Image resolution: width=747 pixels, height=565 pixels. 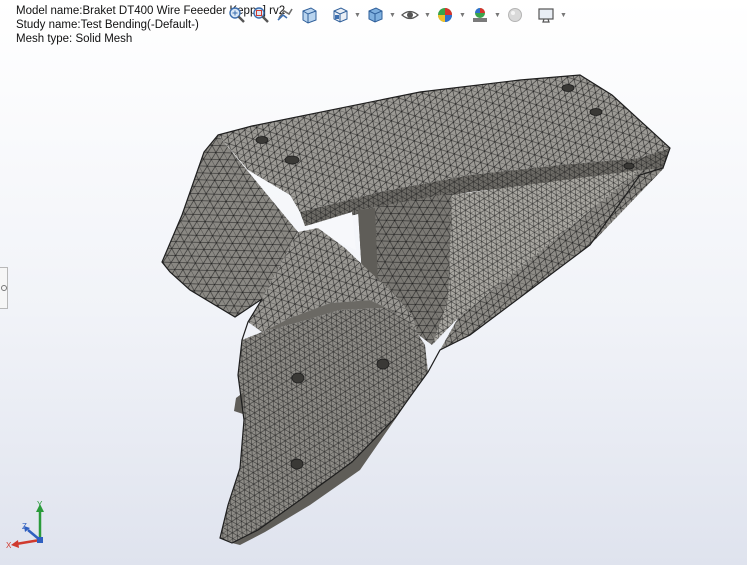 What do you see at coordinates (480, 15) in the screenshot?
I see `apply-scene-icon` at bounding box center [480, 15].